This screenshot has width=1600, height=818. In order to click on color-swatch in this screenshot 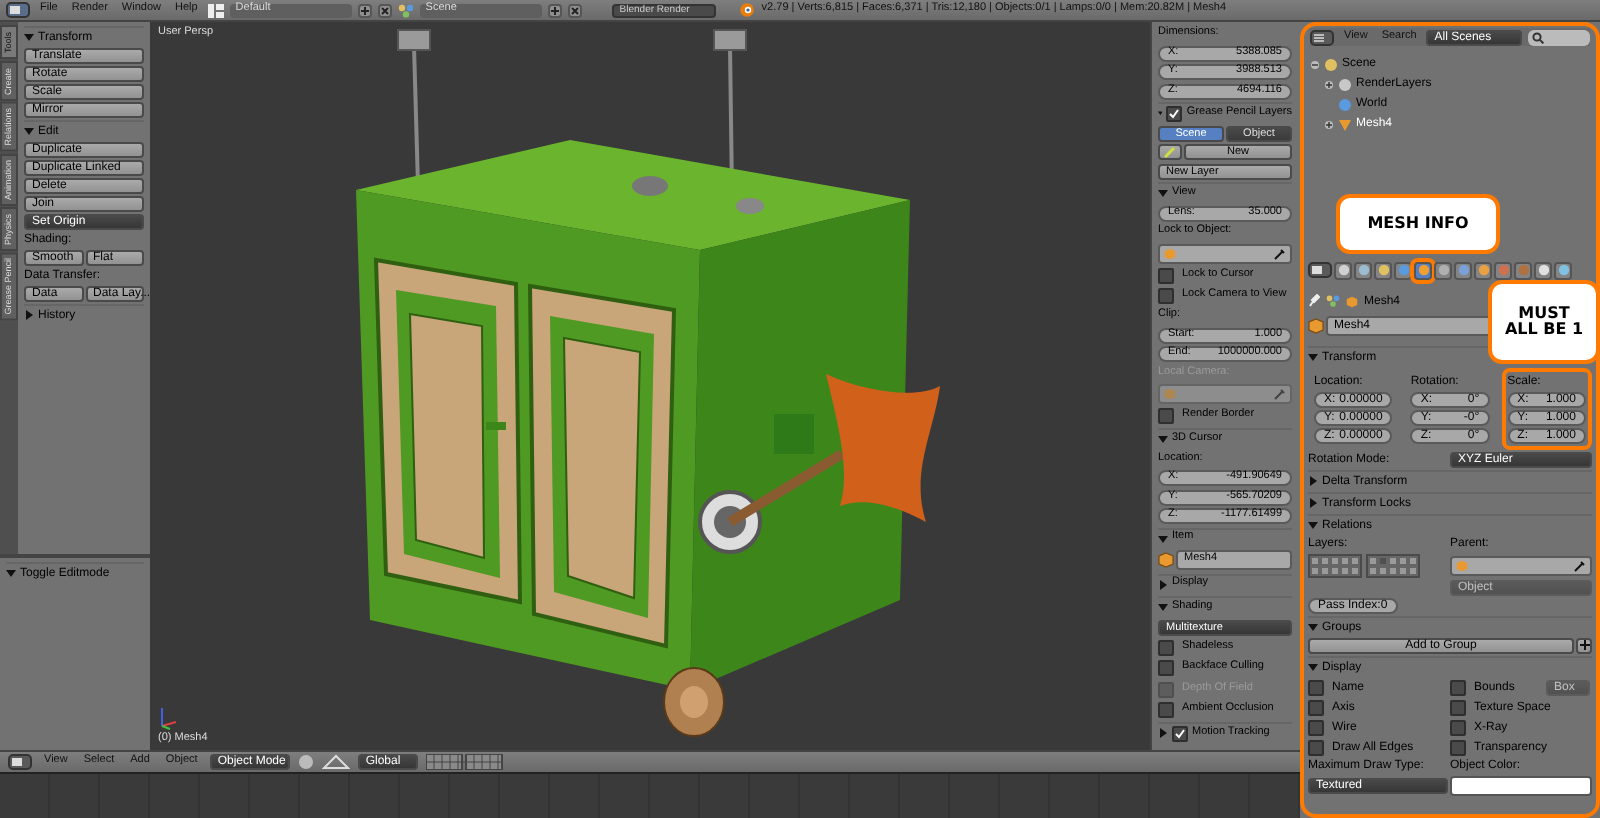, I will do `click(1521, 786)`.